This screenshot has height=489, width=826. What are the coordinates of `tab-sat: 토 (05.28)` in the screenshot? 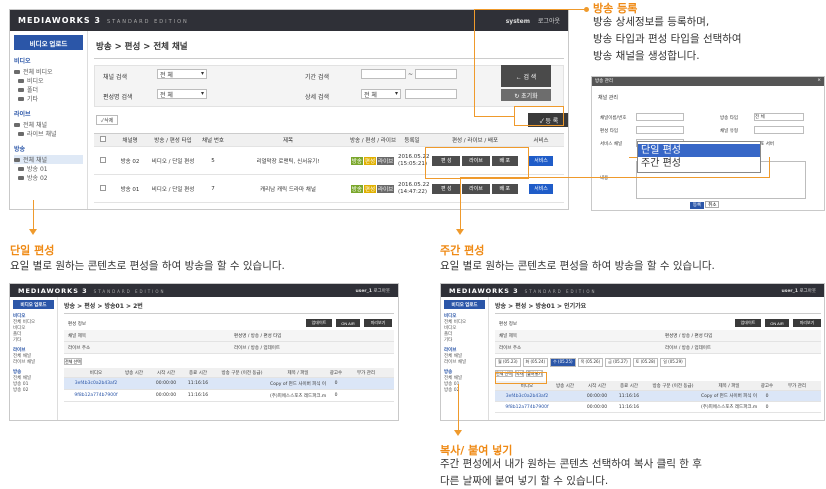 It's located at (645, 362).